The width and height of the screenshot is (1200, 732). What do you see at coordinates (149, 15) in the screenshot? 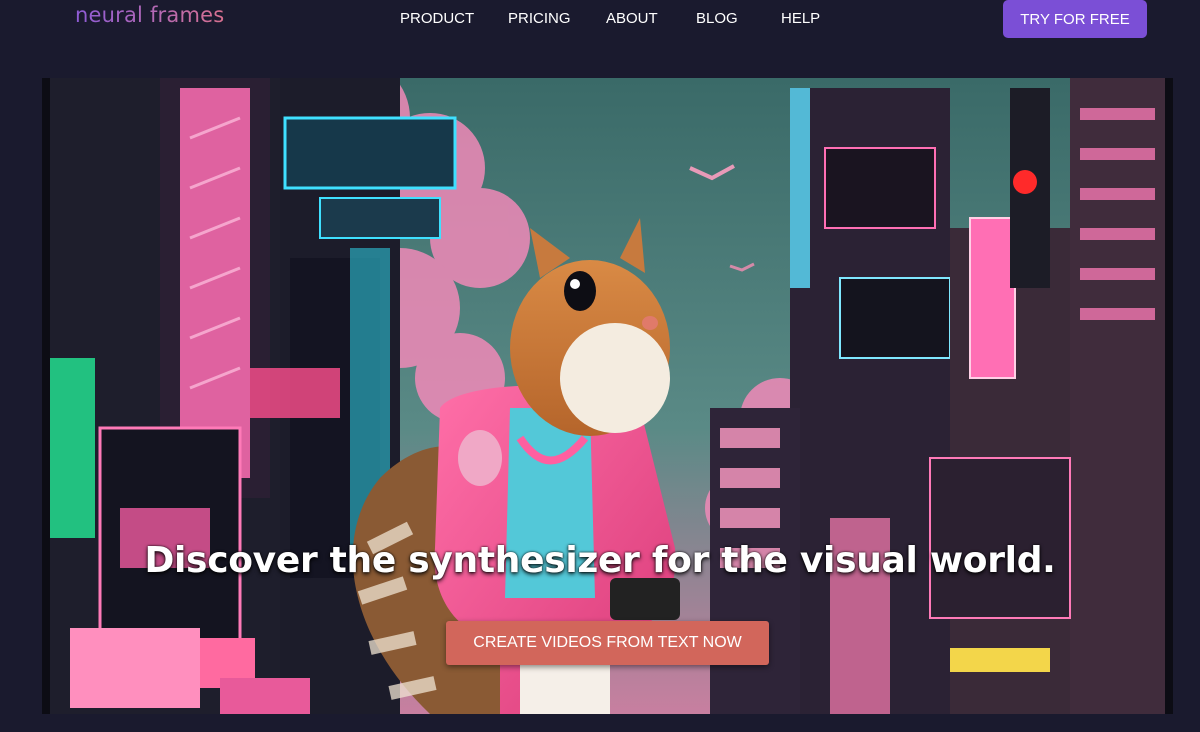
I see `brand-logo: neural frames` at bounding box center [149, 15].